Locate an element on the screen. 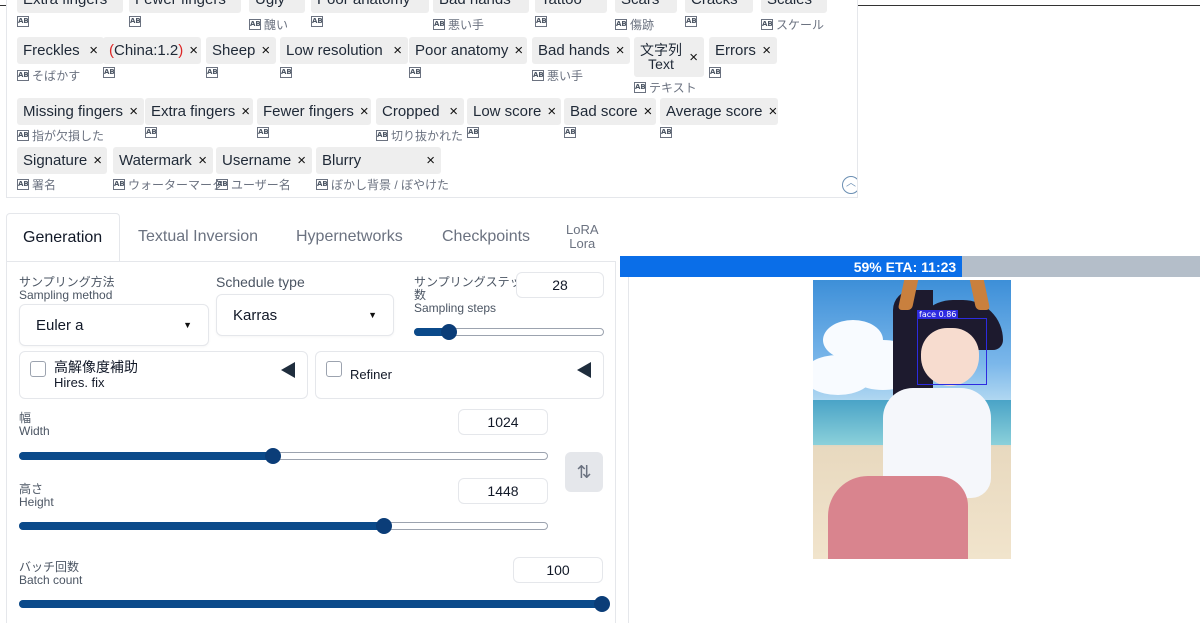 The image size is (1200, 623). refiner-checkbox is located at coordinates (334, 369).